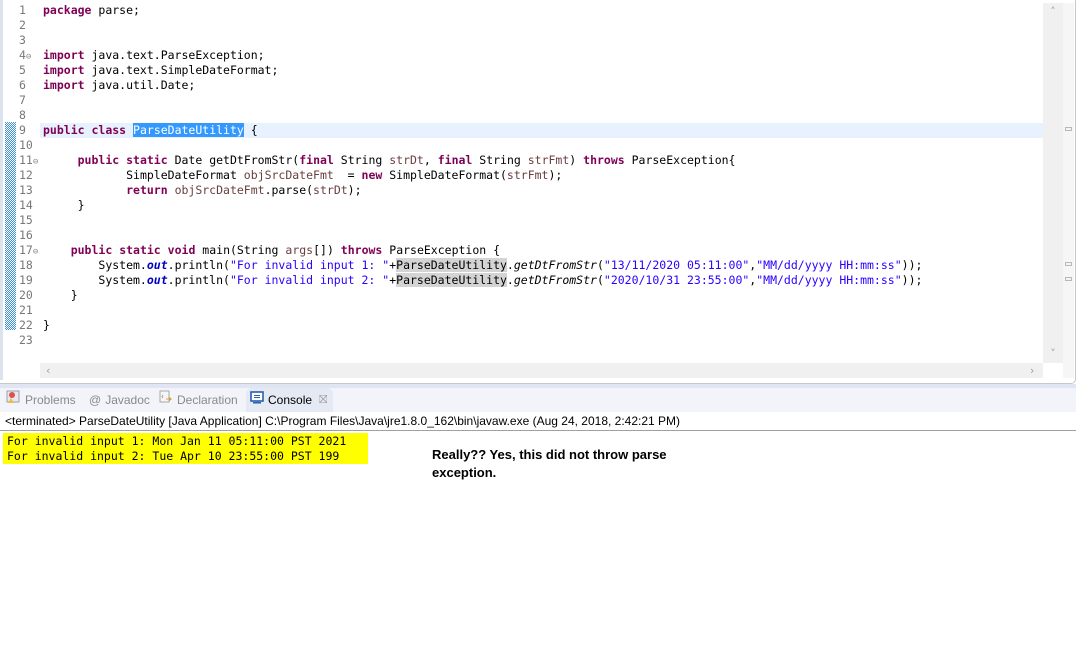 This screenshot has width=1076, height=646. Describe the element at coordinates (48, 370) in the screenshot. I see `scroll-left-icon: ‹` at that location.